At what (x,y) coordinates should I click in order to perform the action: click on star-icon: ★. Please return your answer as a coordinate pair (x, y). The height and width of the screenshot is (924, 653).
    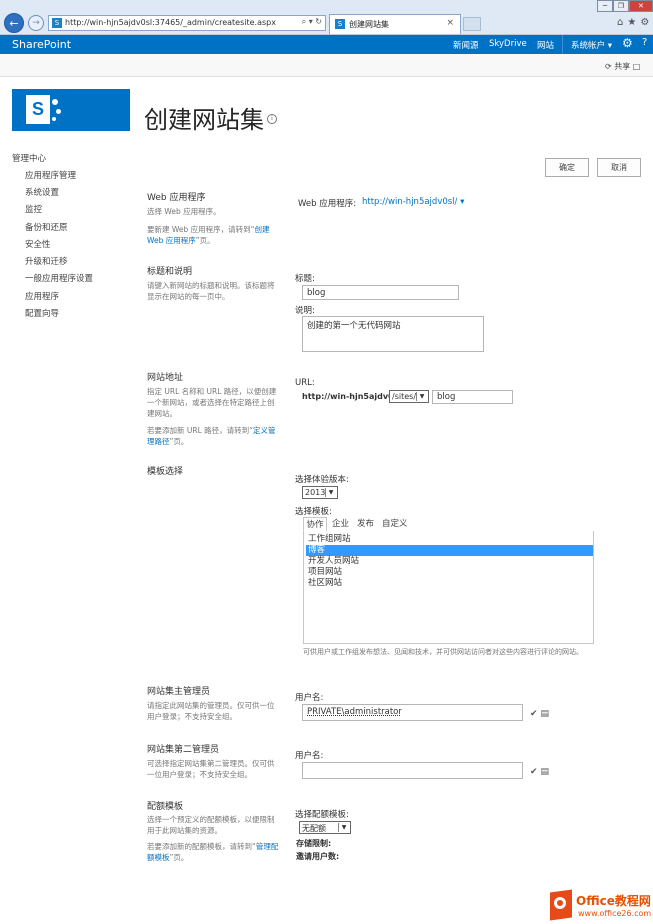
    Looking at the image, I should click on (633, 22).